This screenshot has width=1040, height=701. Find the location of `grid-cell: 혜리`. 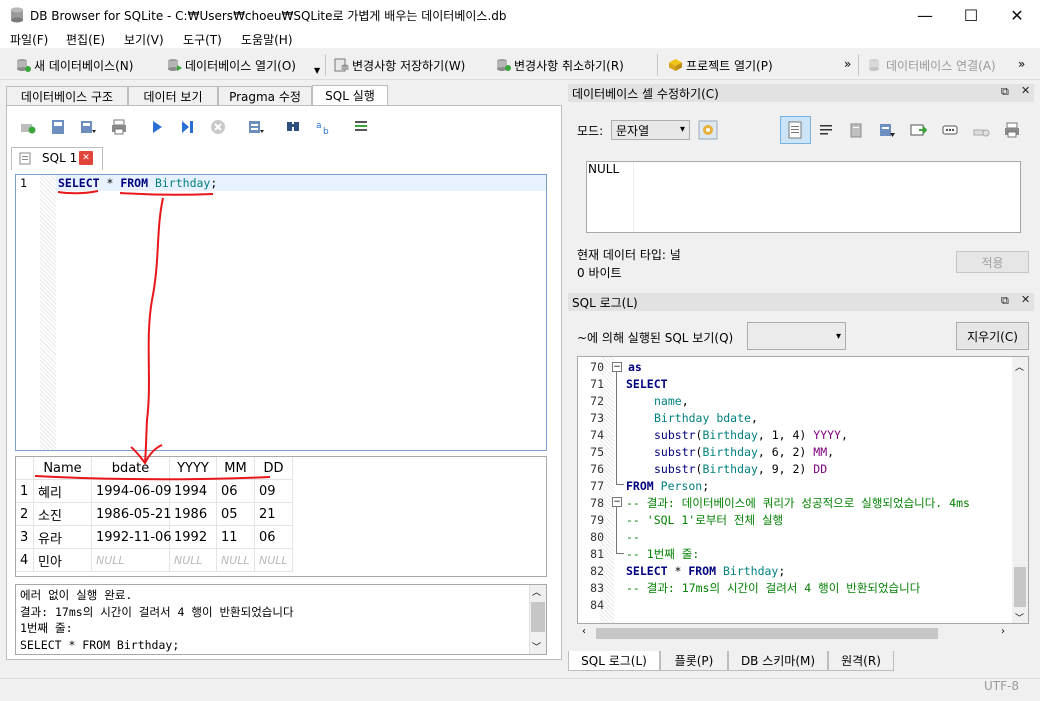

grid-cell: 혜리 is located at coordinates (63, 491).